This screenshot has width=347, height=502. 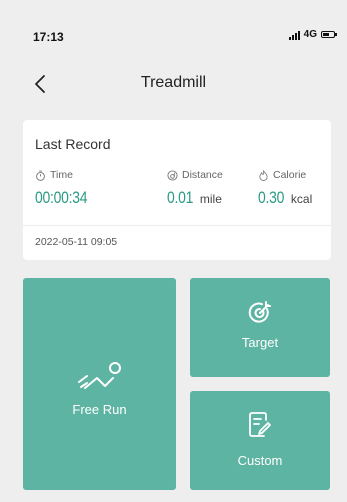 I want to click on metric-distance-value: 0.01, so click(x=180, y=197).